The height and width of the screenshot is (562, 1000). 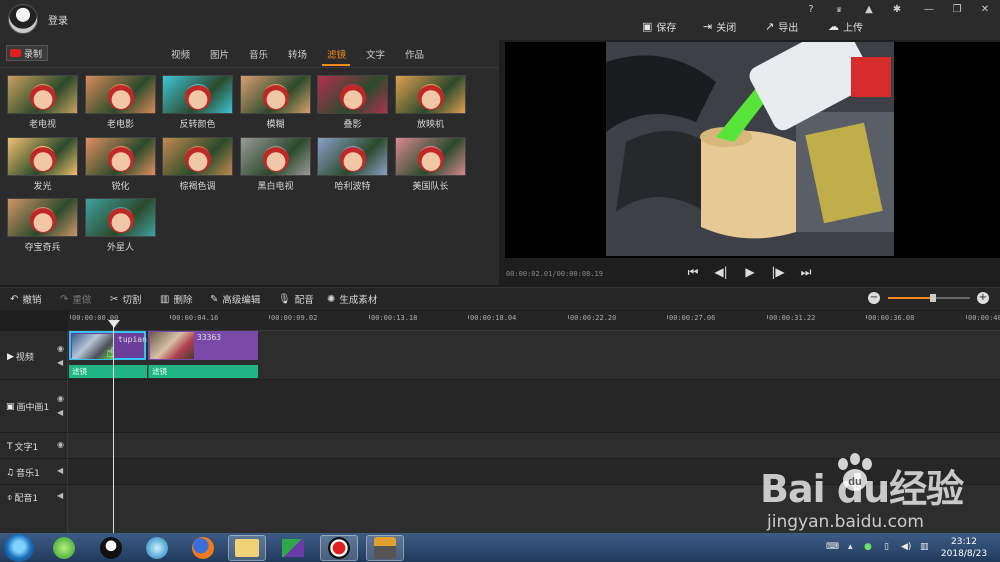 I want to click on close-project-button: ⇥ 关闭, so click(x=719, y=26).